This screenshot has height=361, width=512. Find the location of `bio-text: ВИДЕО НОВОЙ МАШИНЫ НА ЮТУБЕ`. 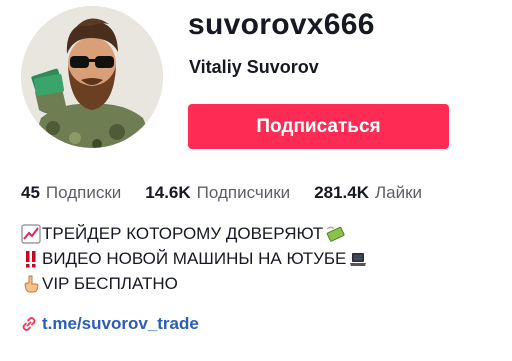

bio-text: ВИДЕО НОВОЙ МАШИНЫ НА ЮТУБЕ is located at coordinates (194, 258).